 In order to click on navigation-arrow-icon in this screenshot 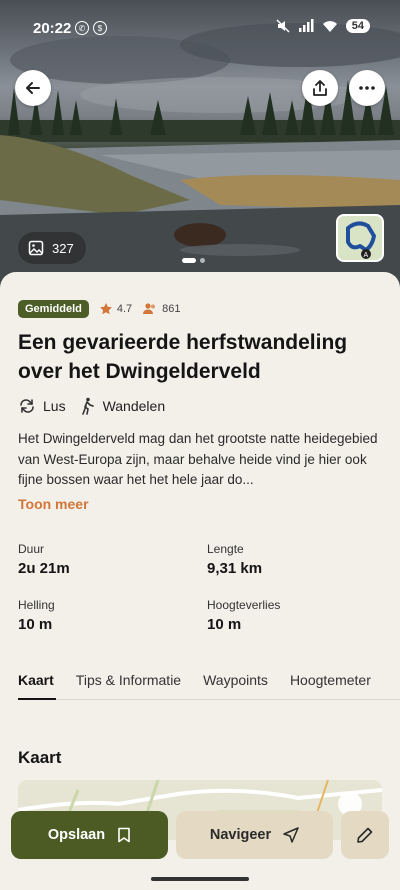, I will do `click(291, 835)`.